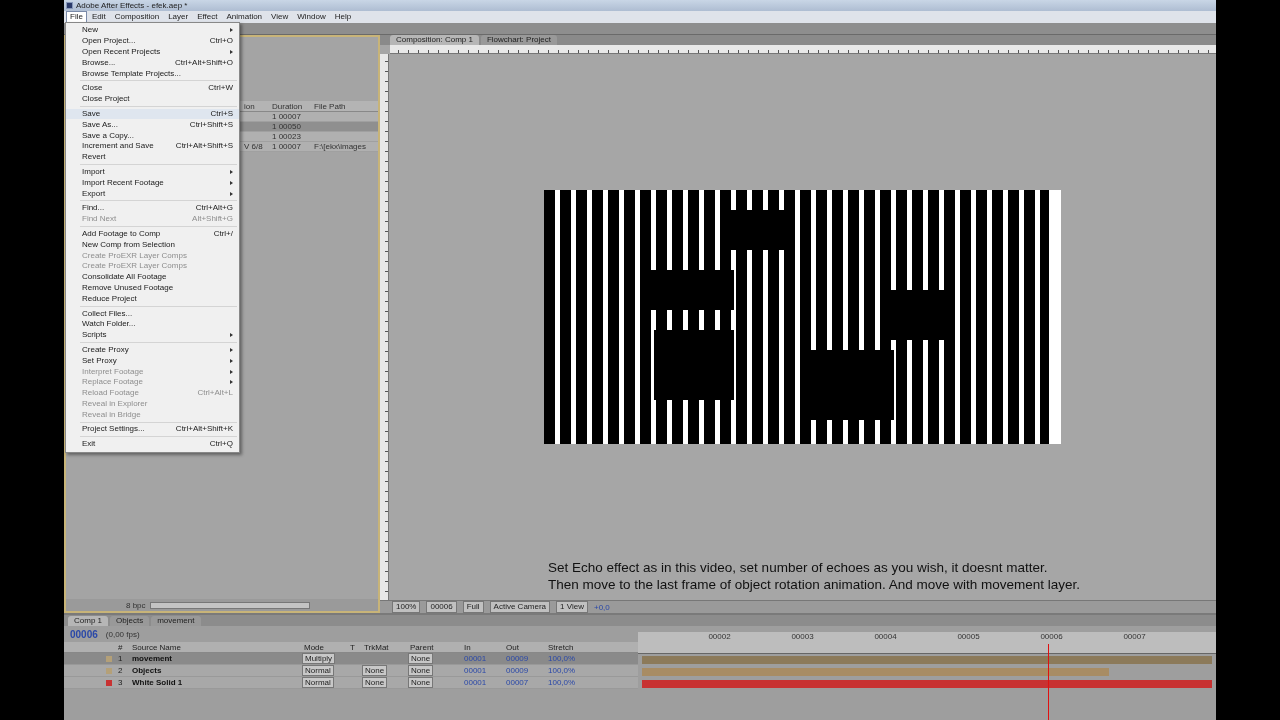 This screenshot has height=720, width=1280. I want to click on column-header: Stretch, so click(592, 647).